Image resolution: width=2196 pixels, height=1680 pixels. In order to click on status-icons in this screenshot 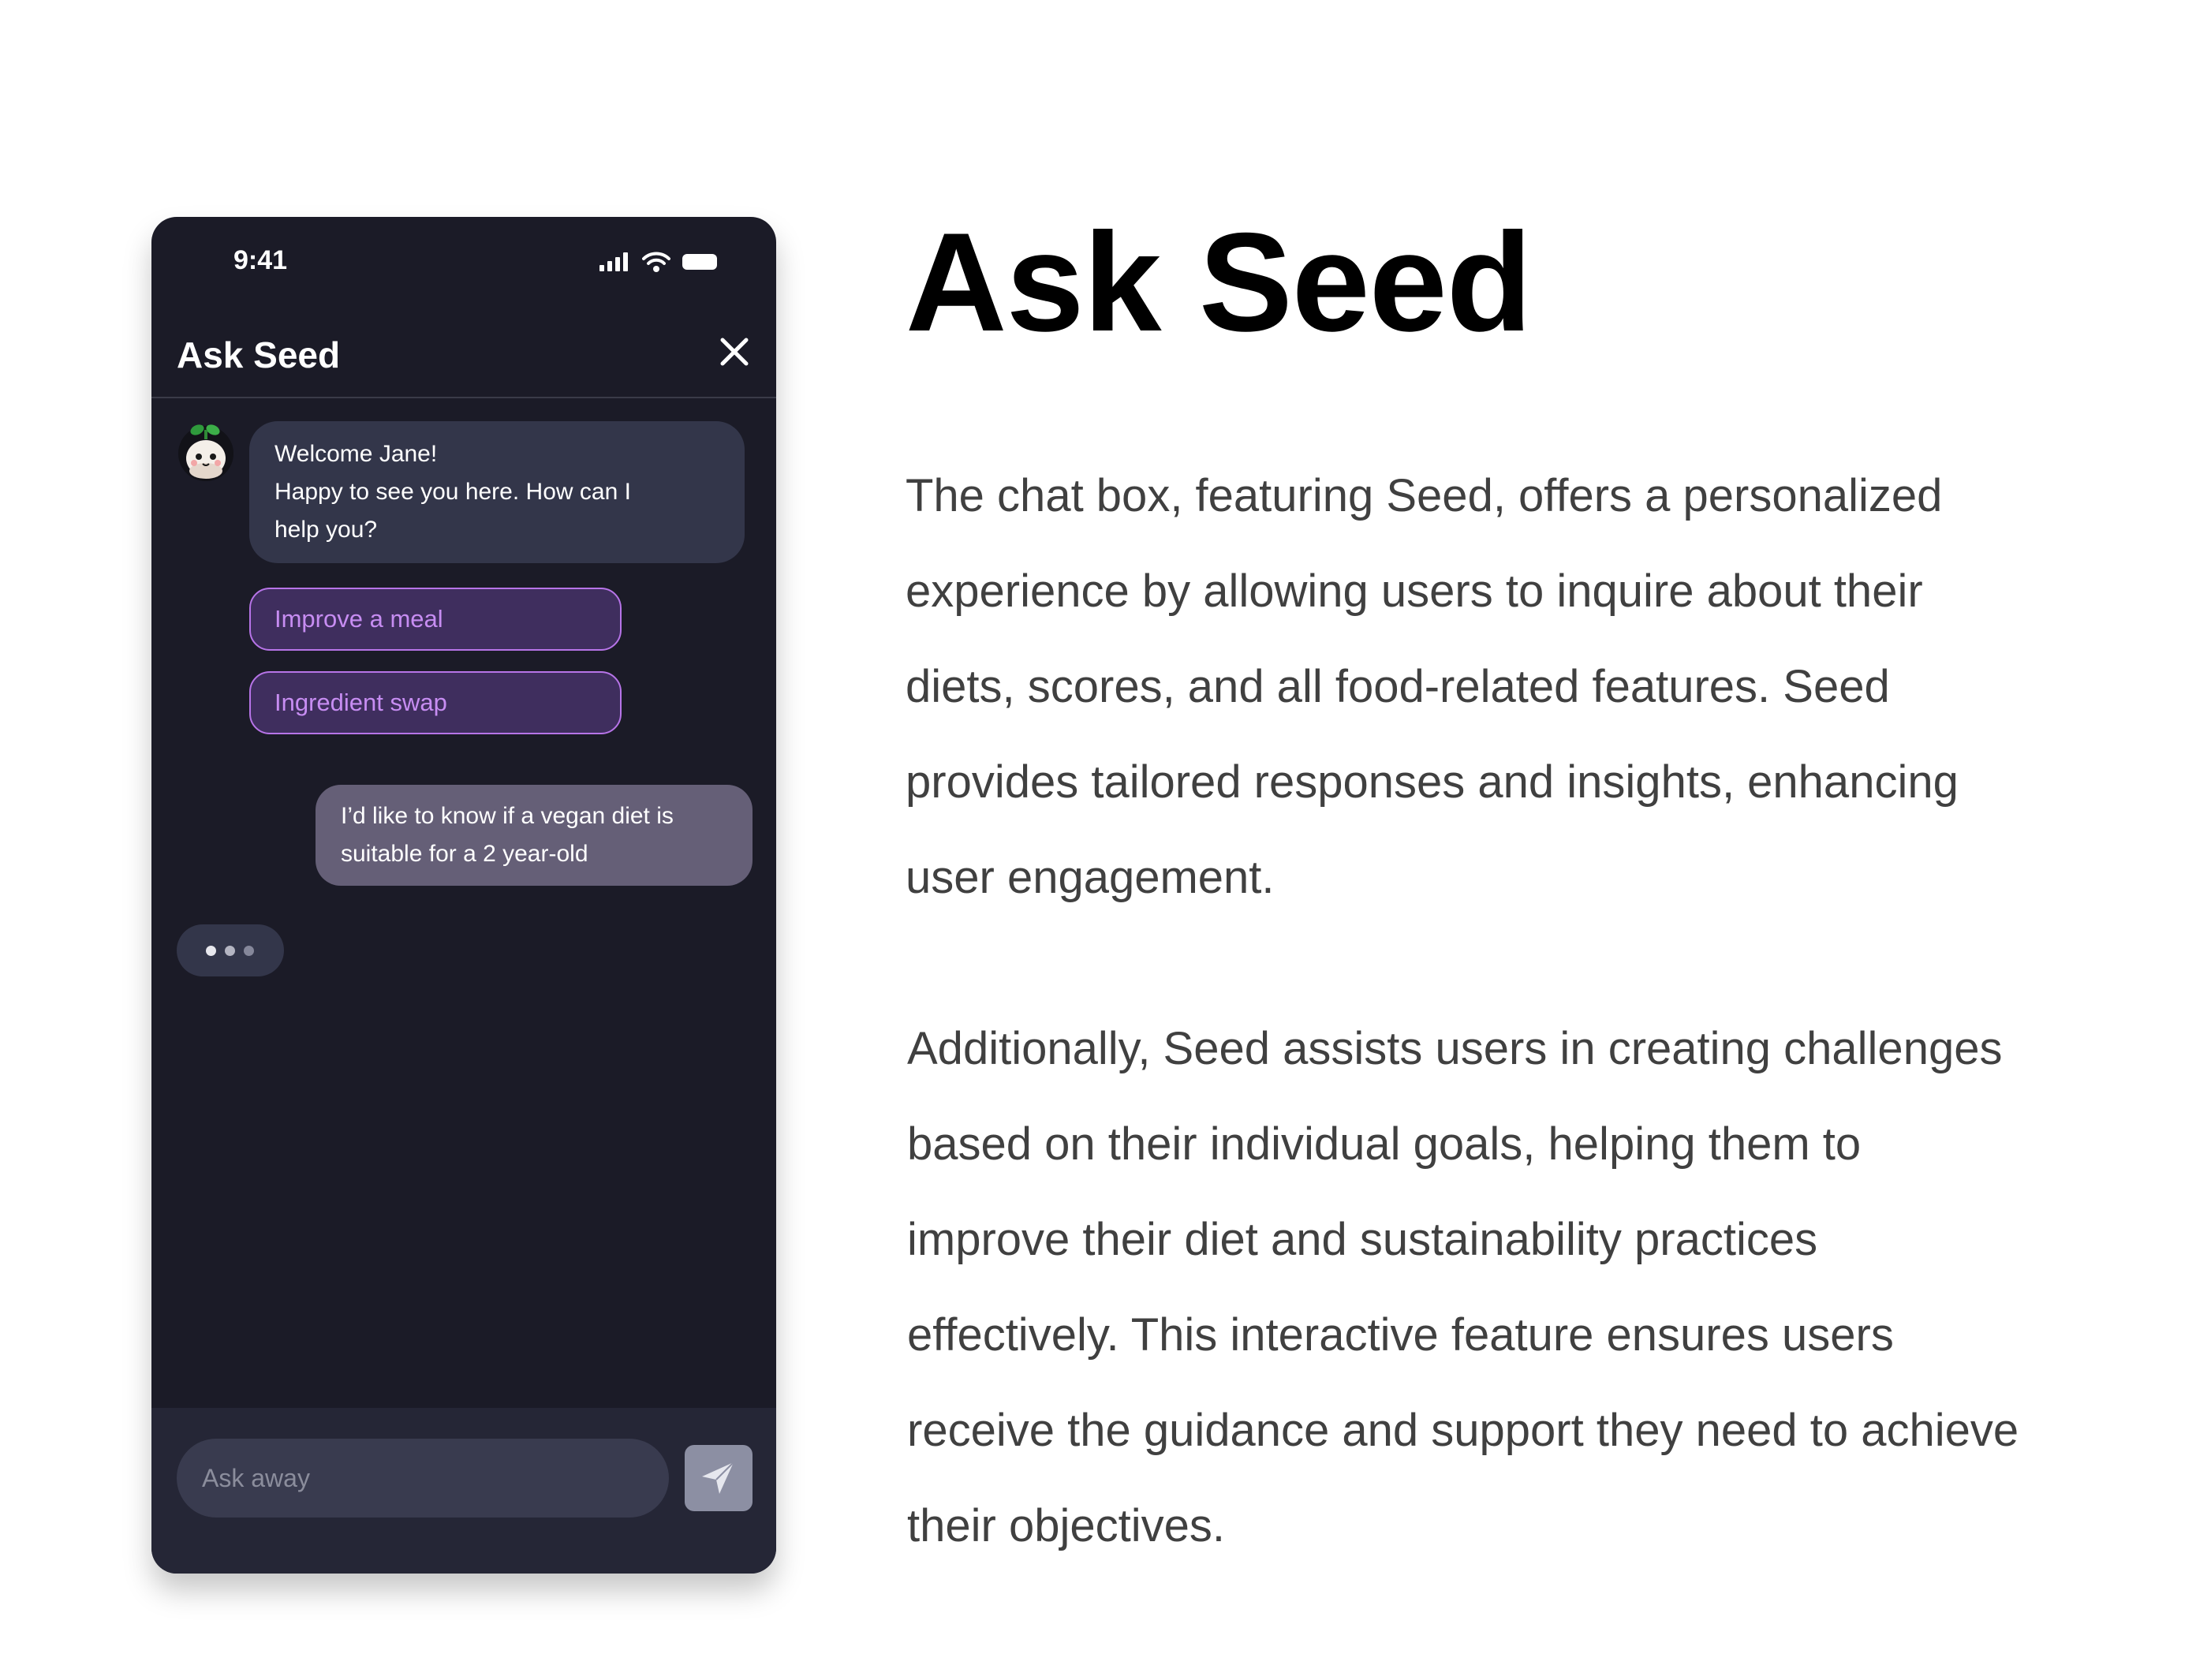, I will do `click(660, 262)`.